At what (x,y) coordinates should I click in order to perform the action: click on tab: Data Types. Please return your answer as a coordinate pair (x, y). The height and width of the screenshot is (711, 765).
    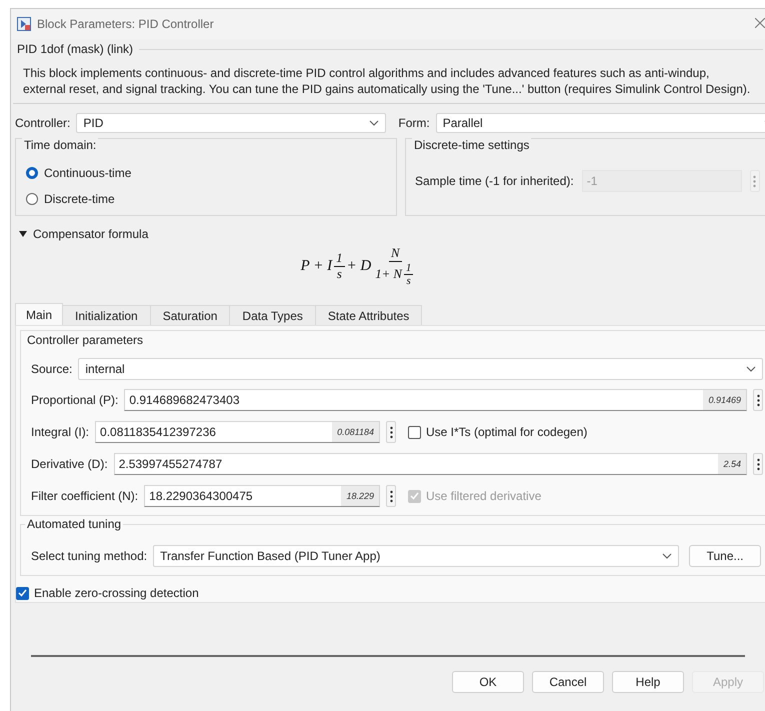
    Looking at the image, I should click on (272, 315).